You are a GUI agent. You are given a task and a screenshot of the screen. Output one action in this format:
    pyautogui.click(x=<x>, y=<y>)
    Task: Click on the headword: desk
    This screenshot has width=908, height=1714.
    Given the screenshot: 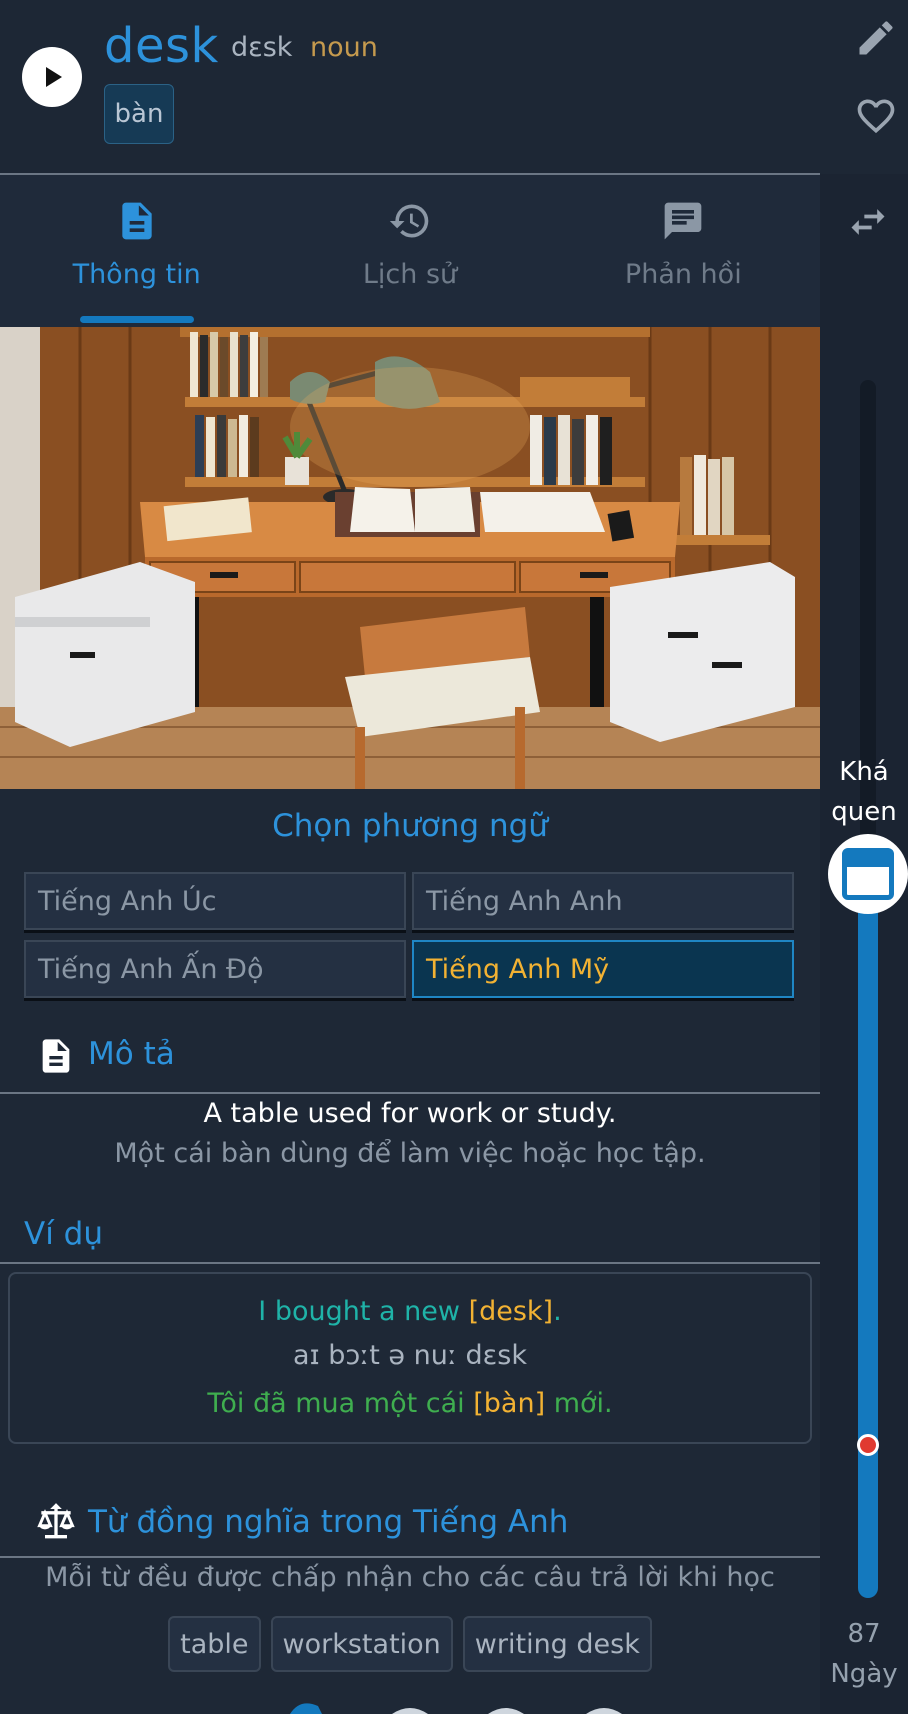 What is the action you would take?
    pyautogui.click(x=161, y=46)
    